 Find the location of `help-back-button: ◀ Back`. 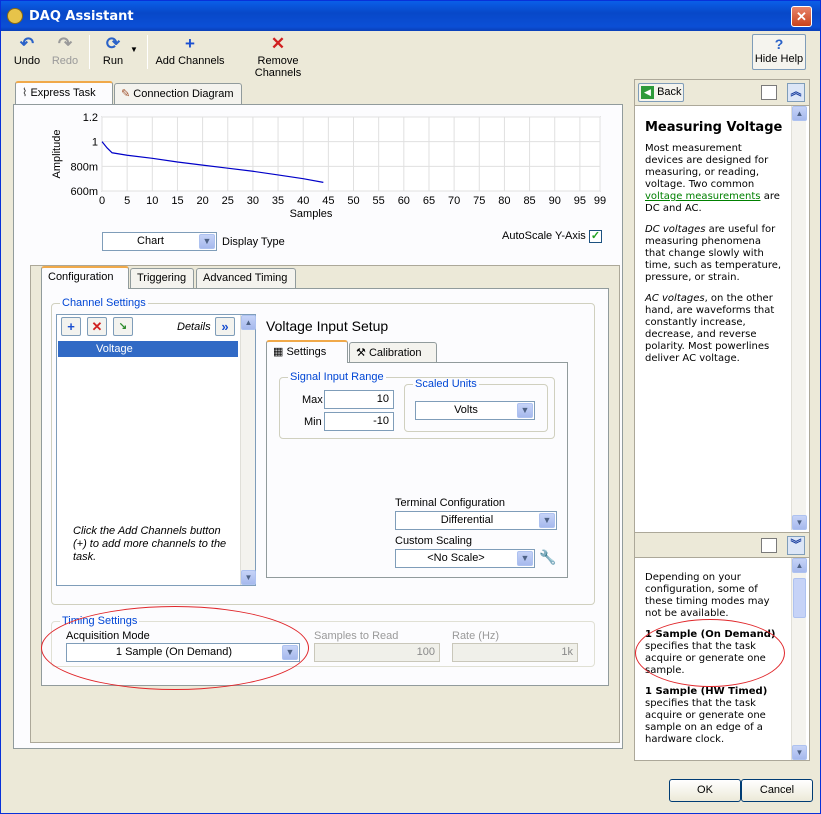

help-back-button: ◀ Back is located at coordinates (661, 92).